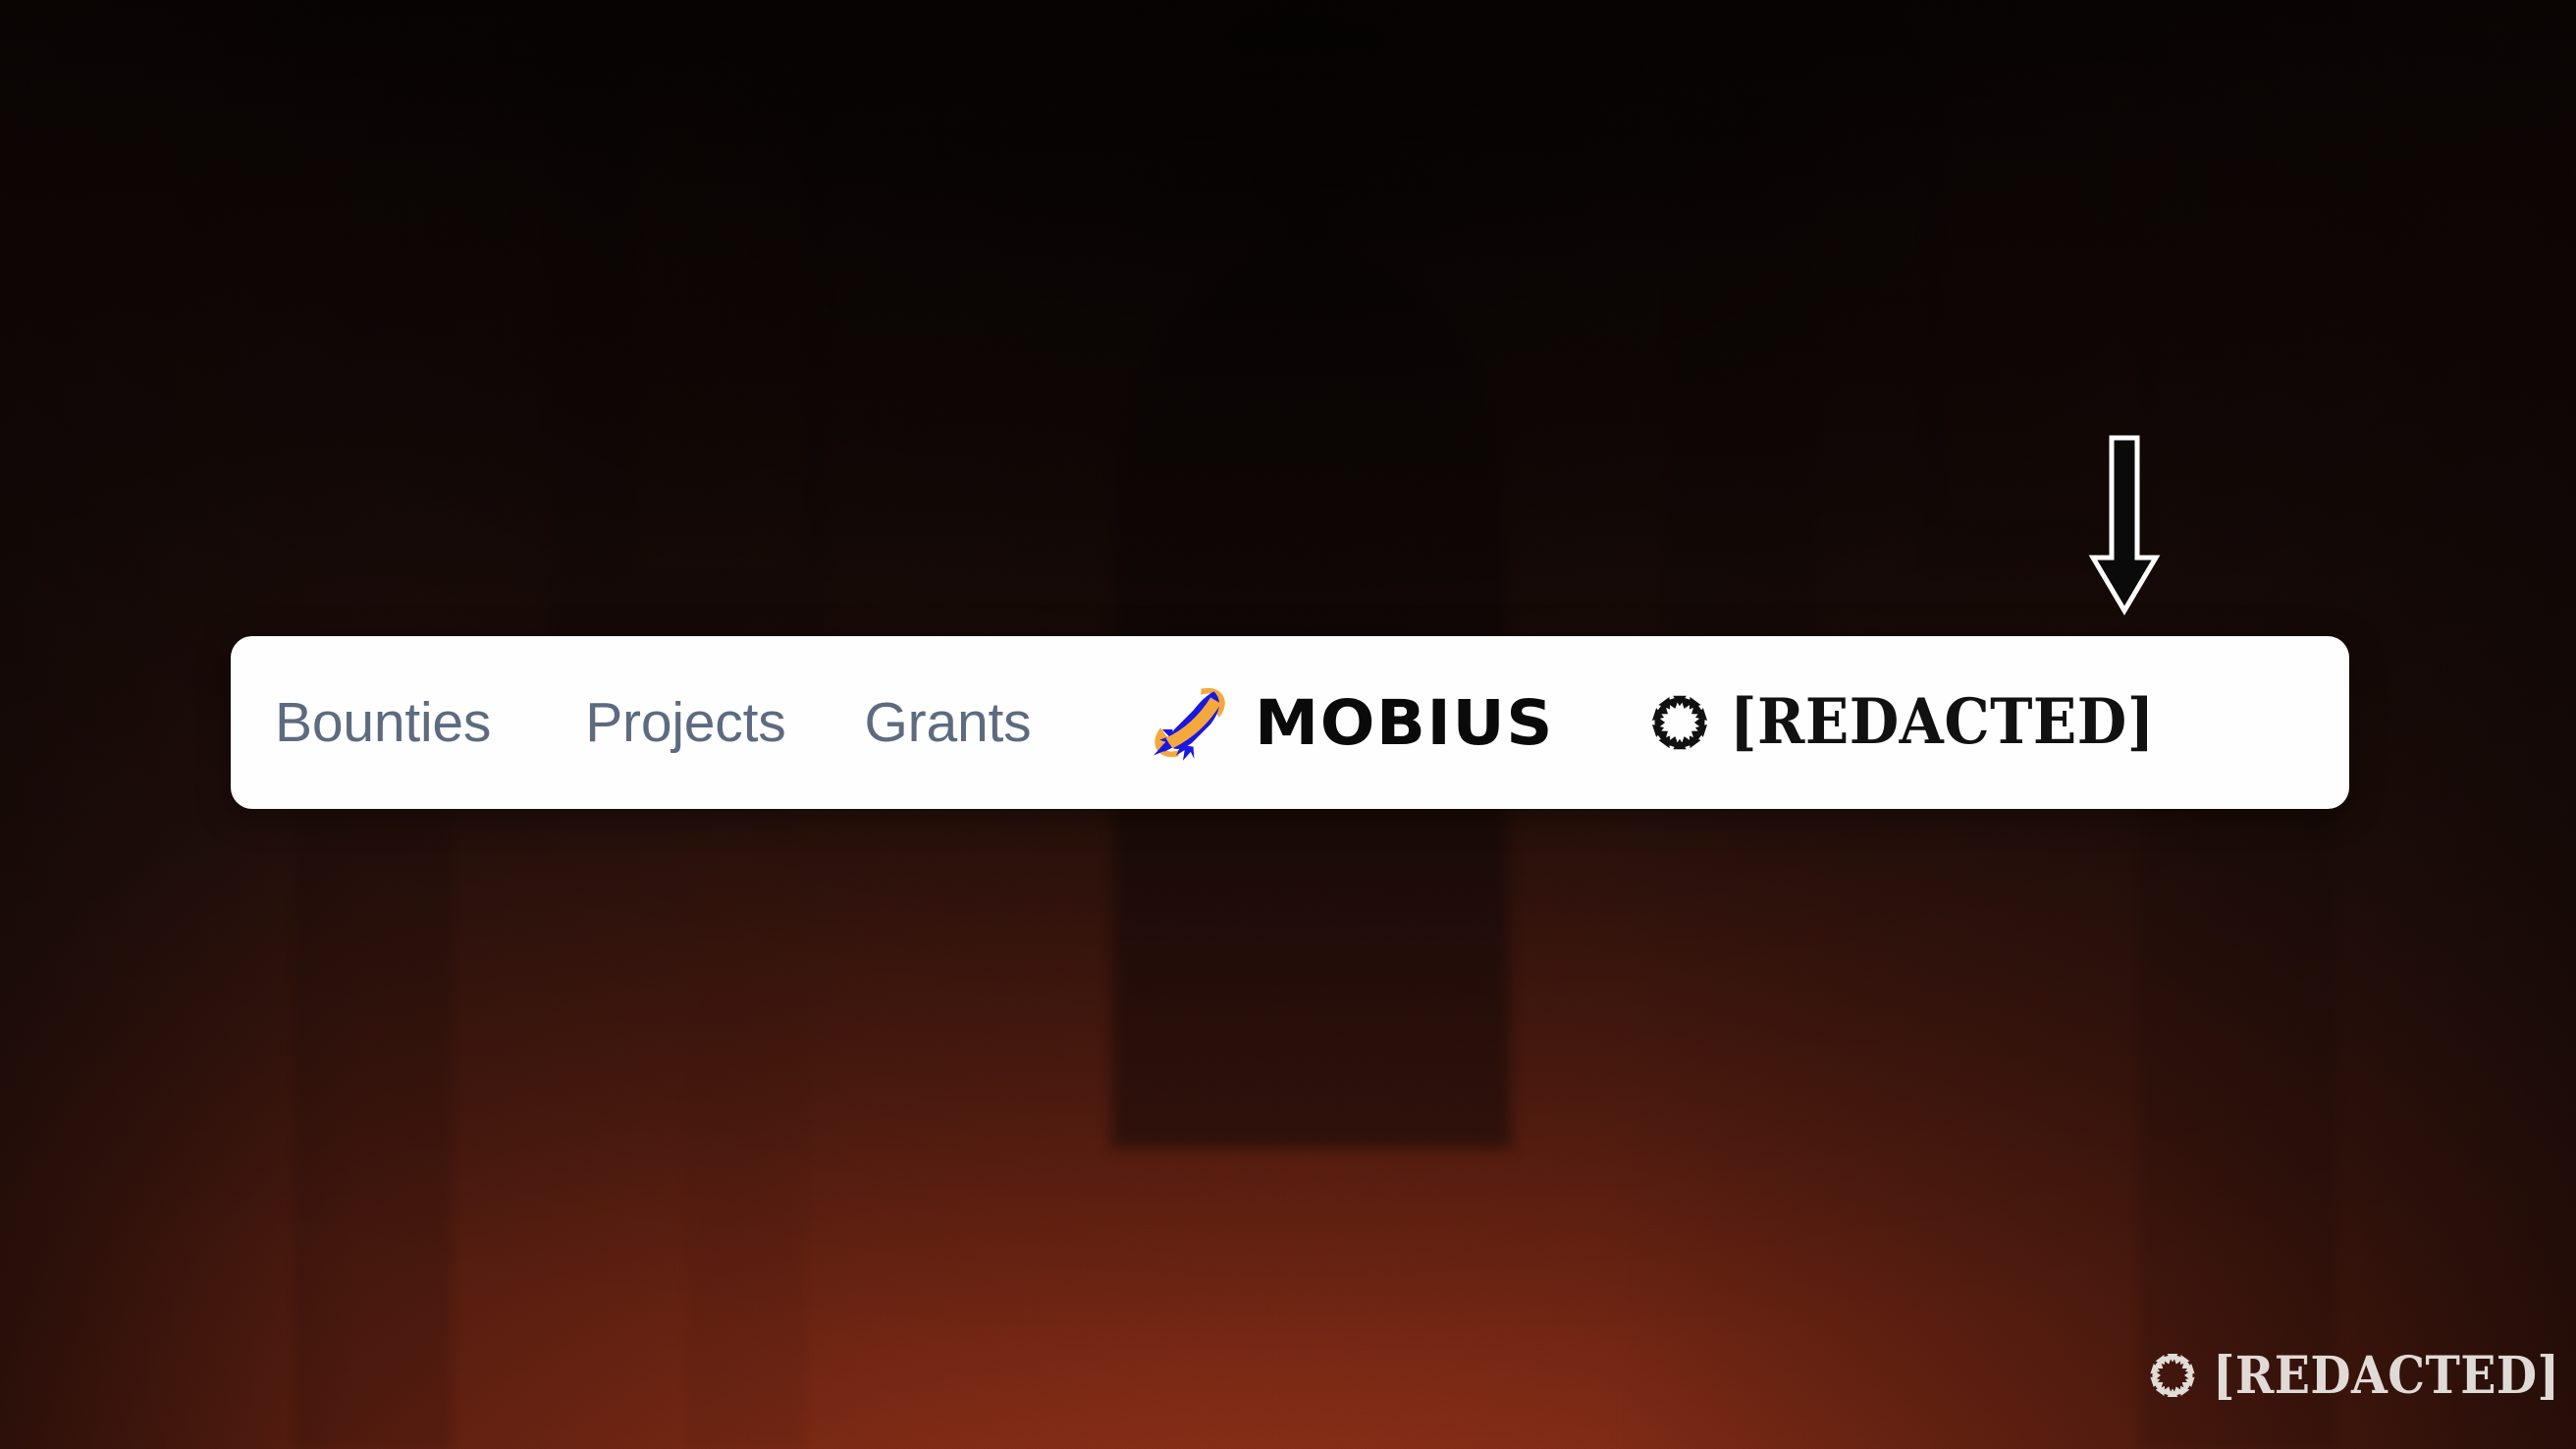 The image size is (2576, 1449). I want to click on brand-redacted: [REDACTED], so click(1908, 722).